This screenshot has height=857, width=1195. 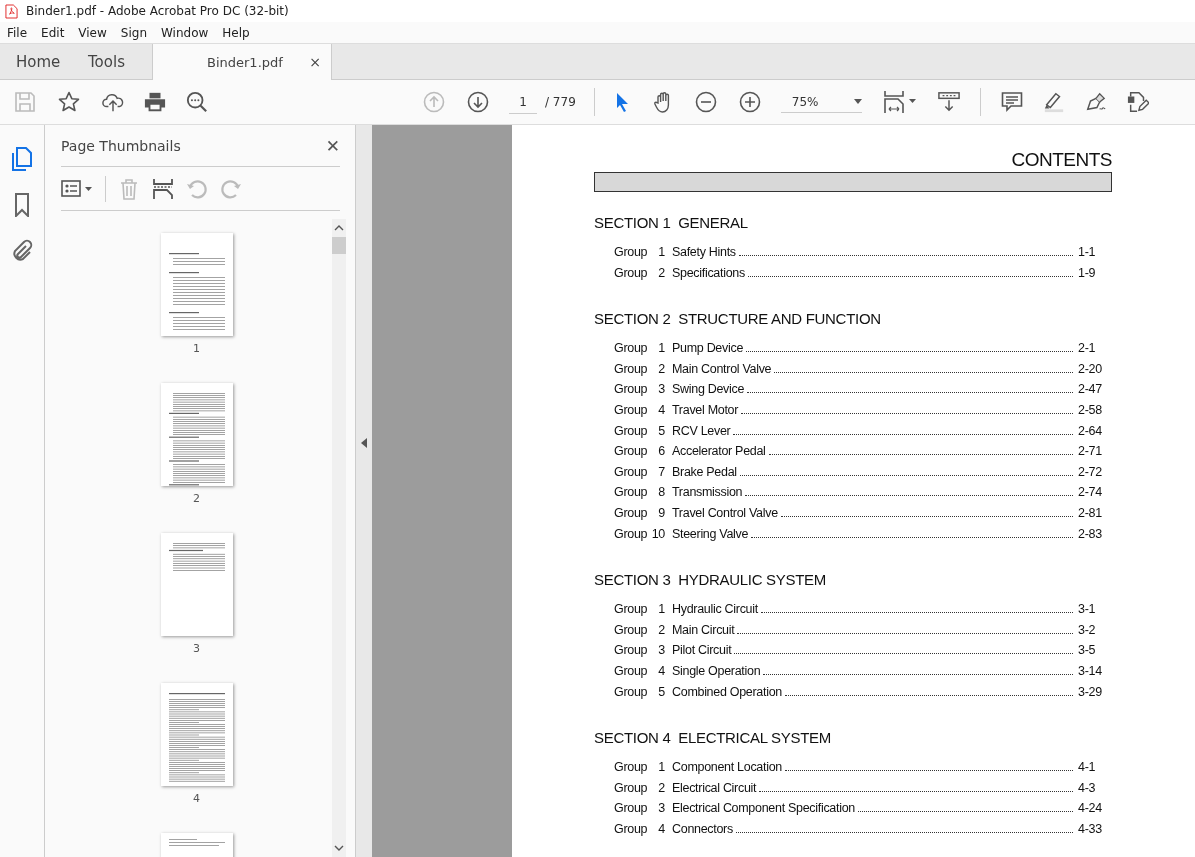 I want to click on entry-title: Travel Motor, so click(x=705, y=409).